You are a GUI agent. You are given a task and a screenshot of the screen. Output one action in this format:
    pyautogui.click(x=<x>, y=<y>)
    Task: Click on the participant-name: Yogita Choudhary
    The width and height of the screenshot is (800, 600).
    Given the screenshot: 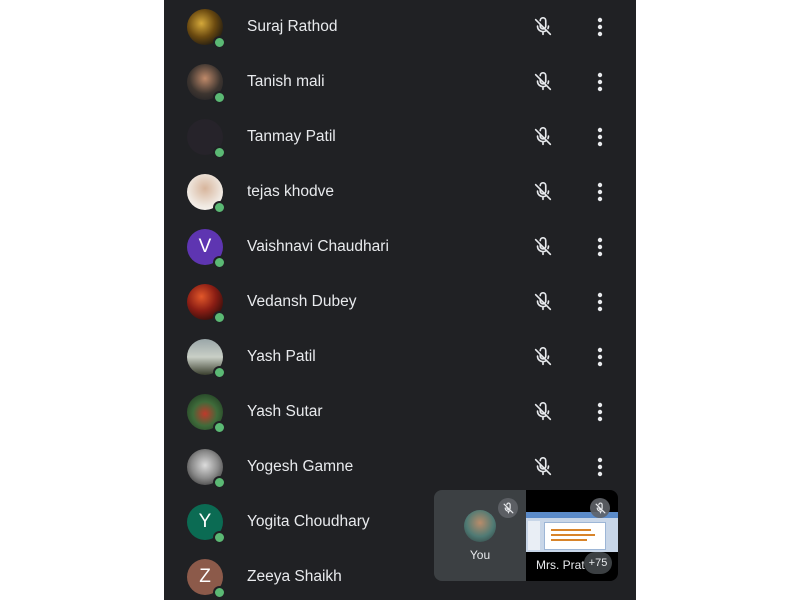 What is the action you would take?
    pyautogui.click(x=308, y=521)
    